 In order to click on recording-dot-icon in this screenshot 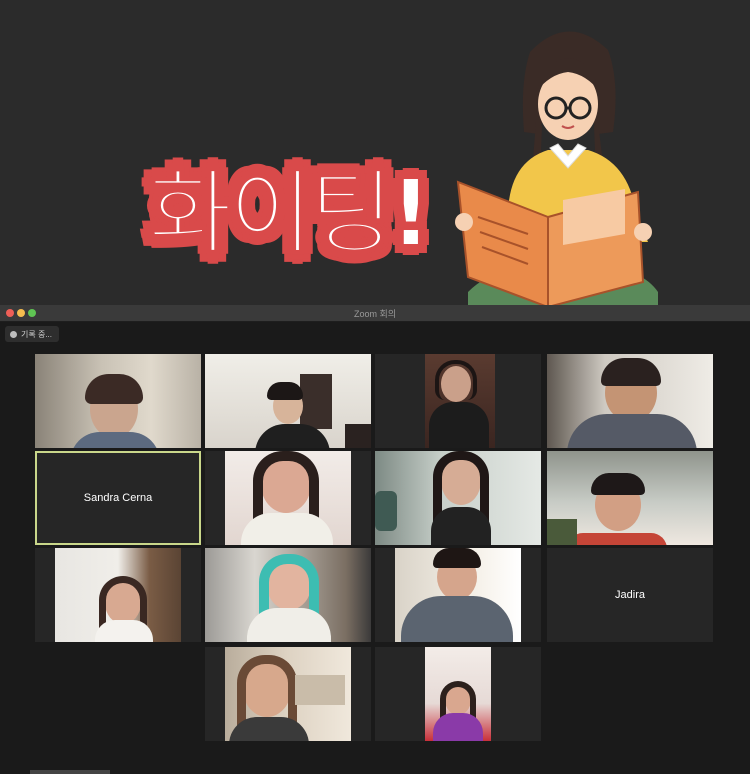, I will do `click(13, 334)`.